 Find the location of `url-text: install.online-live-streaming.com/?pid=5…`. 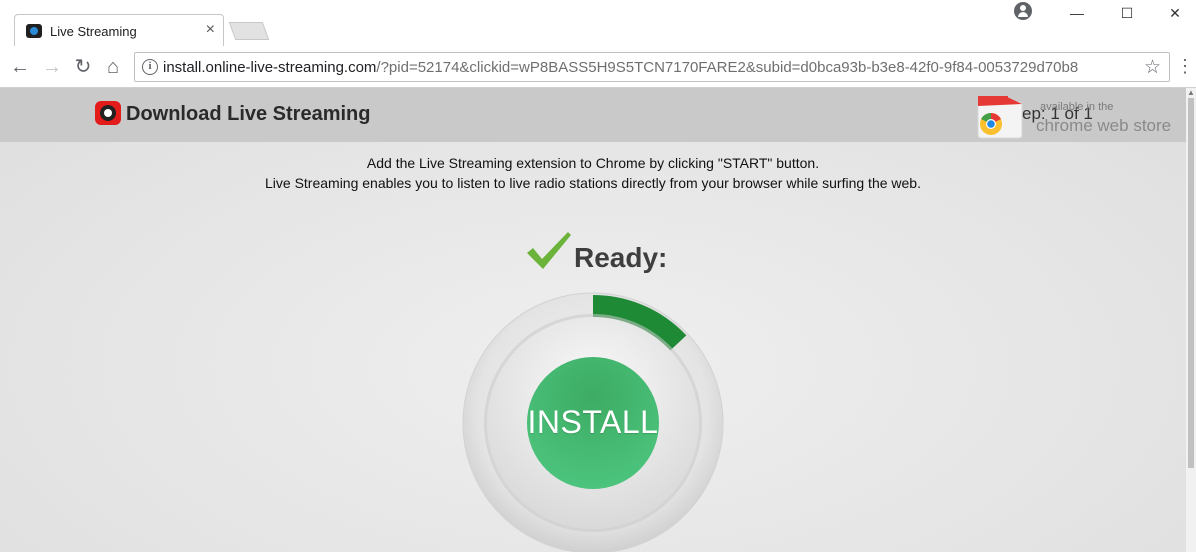

url-text: install.online-live-streaming.com/?pid=5… is located at coordinates (620, 67).